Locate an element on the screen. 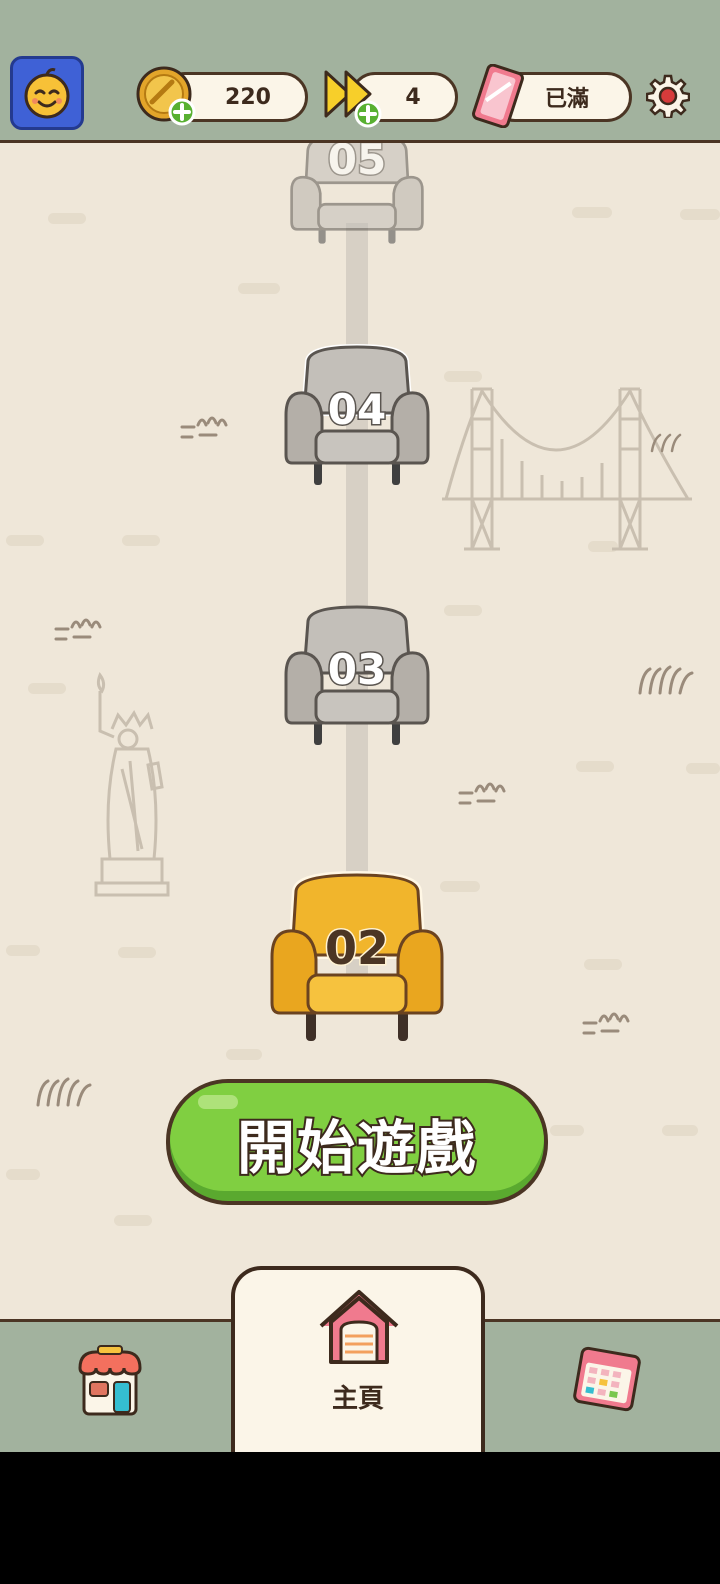  level-04-chair: 04 is located at coordinates (357, 418).